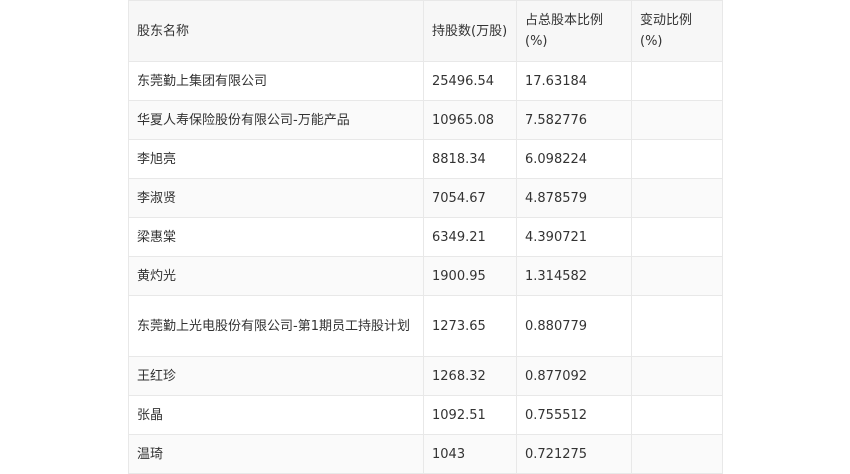 This screenshot has width=850, height=474. Describe the element at coordinates (470, 198) in the screenshot. I see `cell-shares-held: 7054.67` at that location.